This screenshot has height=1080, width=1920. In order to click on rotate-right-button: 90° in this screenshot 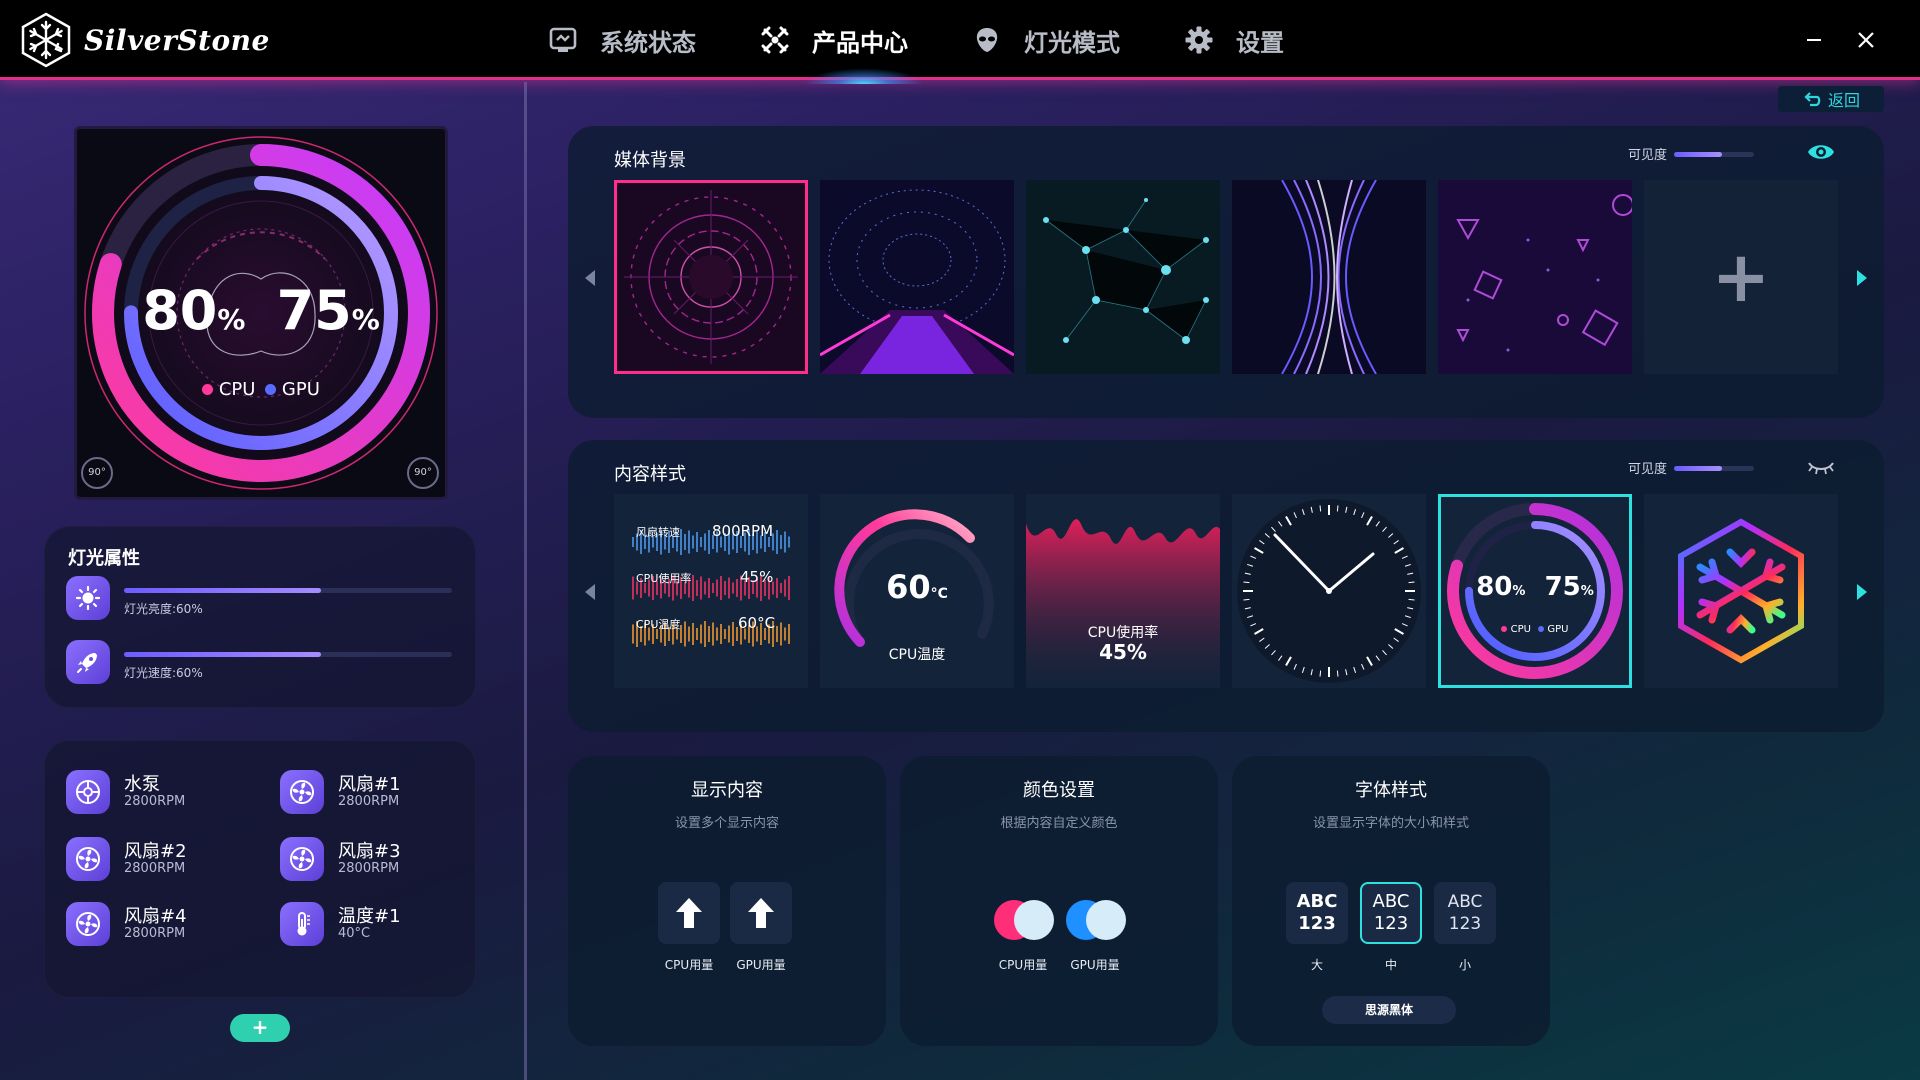, I will do `click(423, 473)`.